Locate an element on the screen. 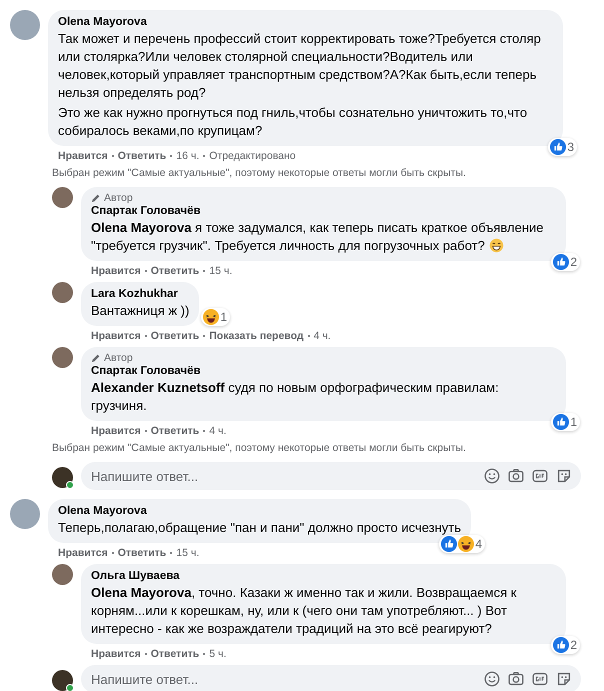 The width and height of the screenshot is (604, 691). comment-meta: Отредактировано is located at coordinates (252, 156).